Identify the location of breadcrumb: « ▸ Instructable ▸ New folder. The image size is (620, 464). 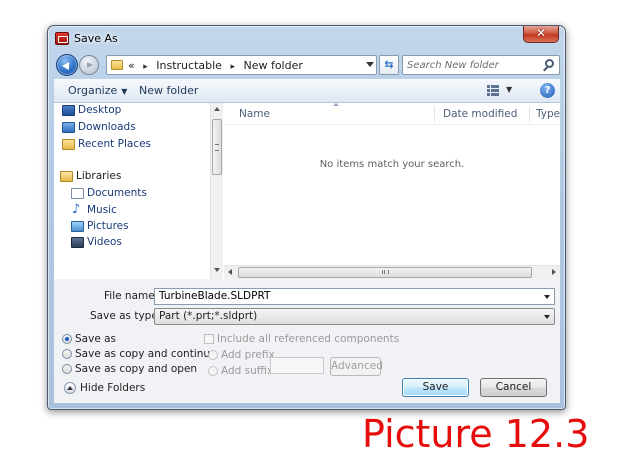
(215, 65).